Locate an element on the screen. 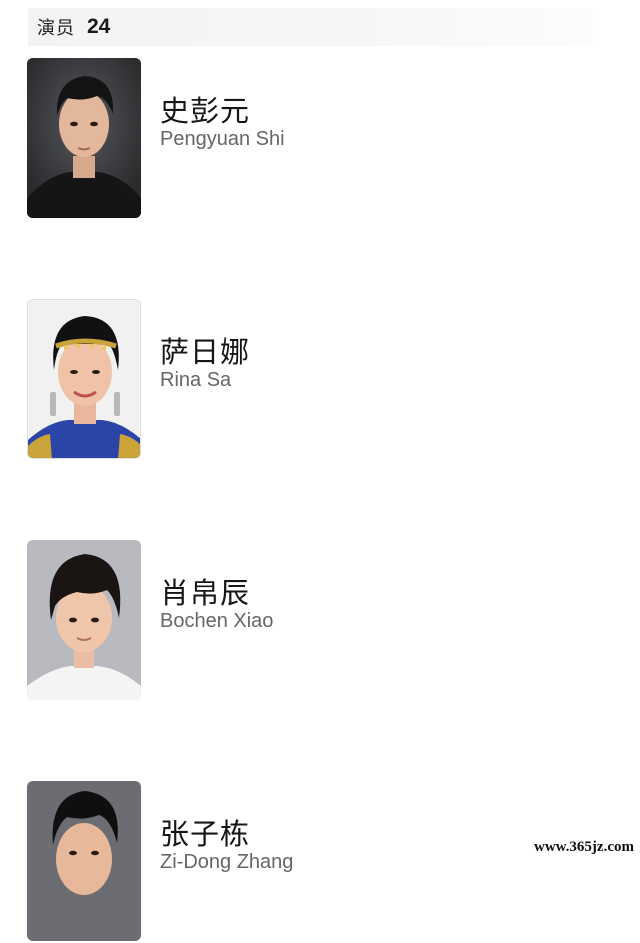 Image resolution: width=640 pixels, height=943 pixels. actor-name-chinese: 张子栋 is located at coordinates (205, 832).